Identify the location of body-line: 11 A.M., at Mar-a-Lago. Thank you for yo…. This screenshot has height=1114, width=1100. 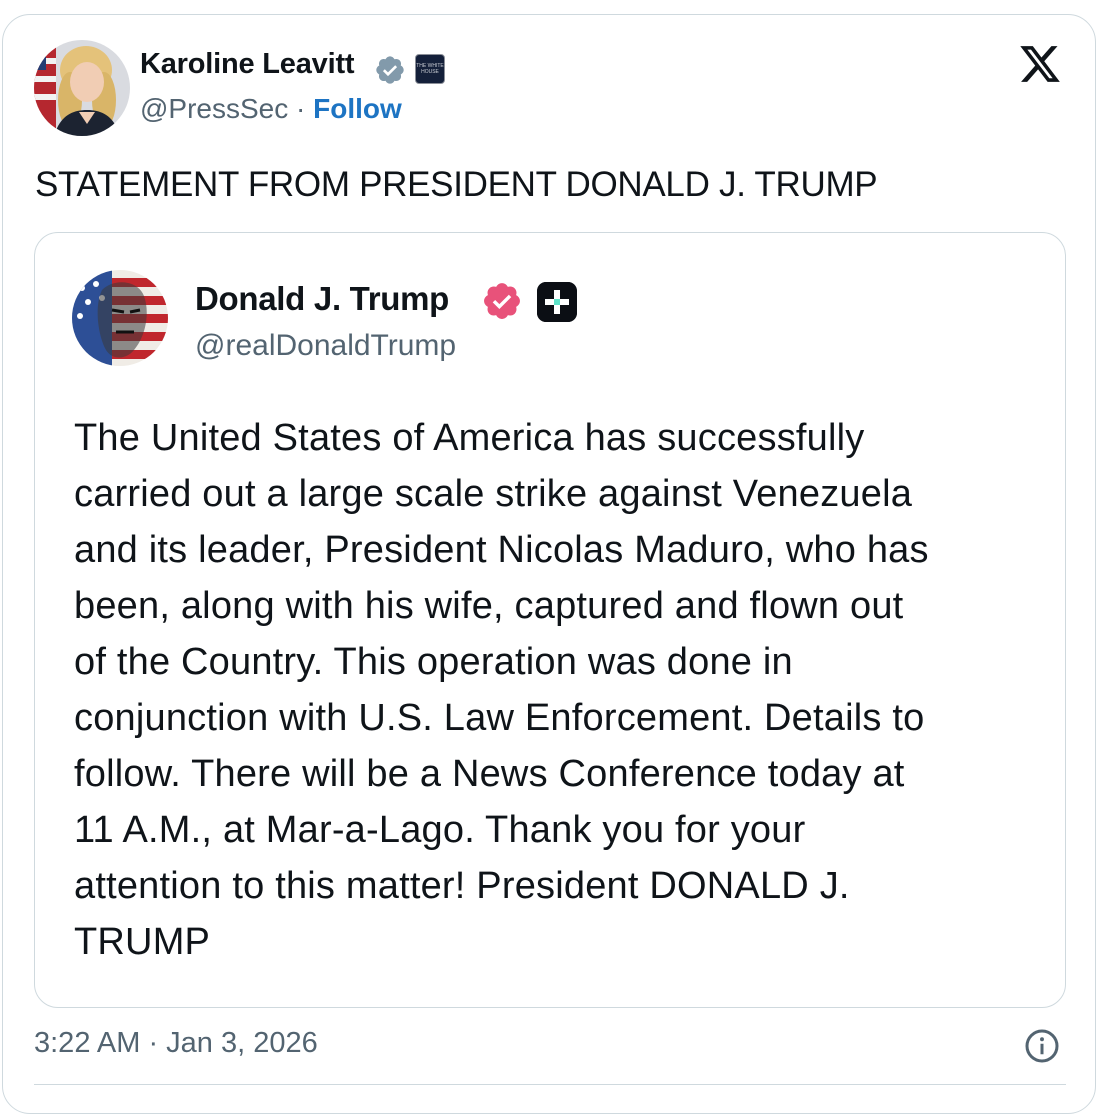
(440, 830).